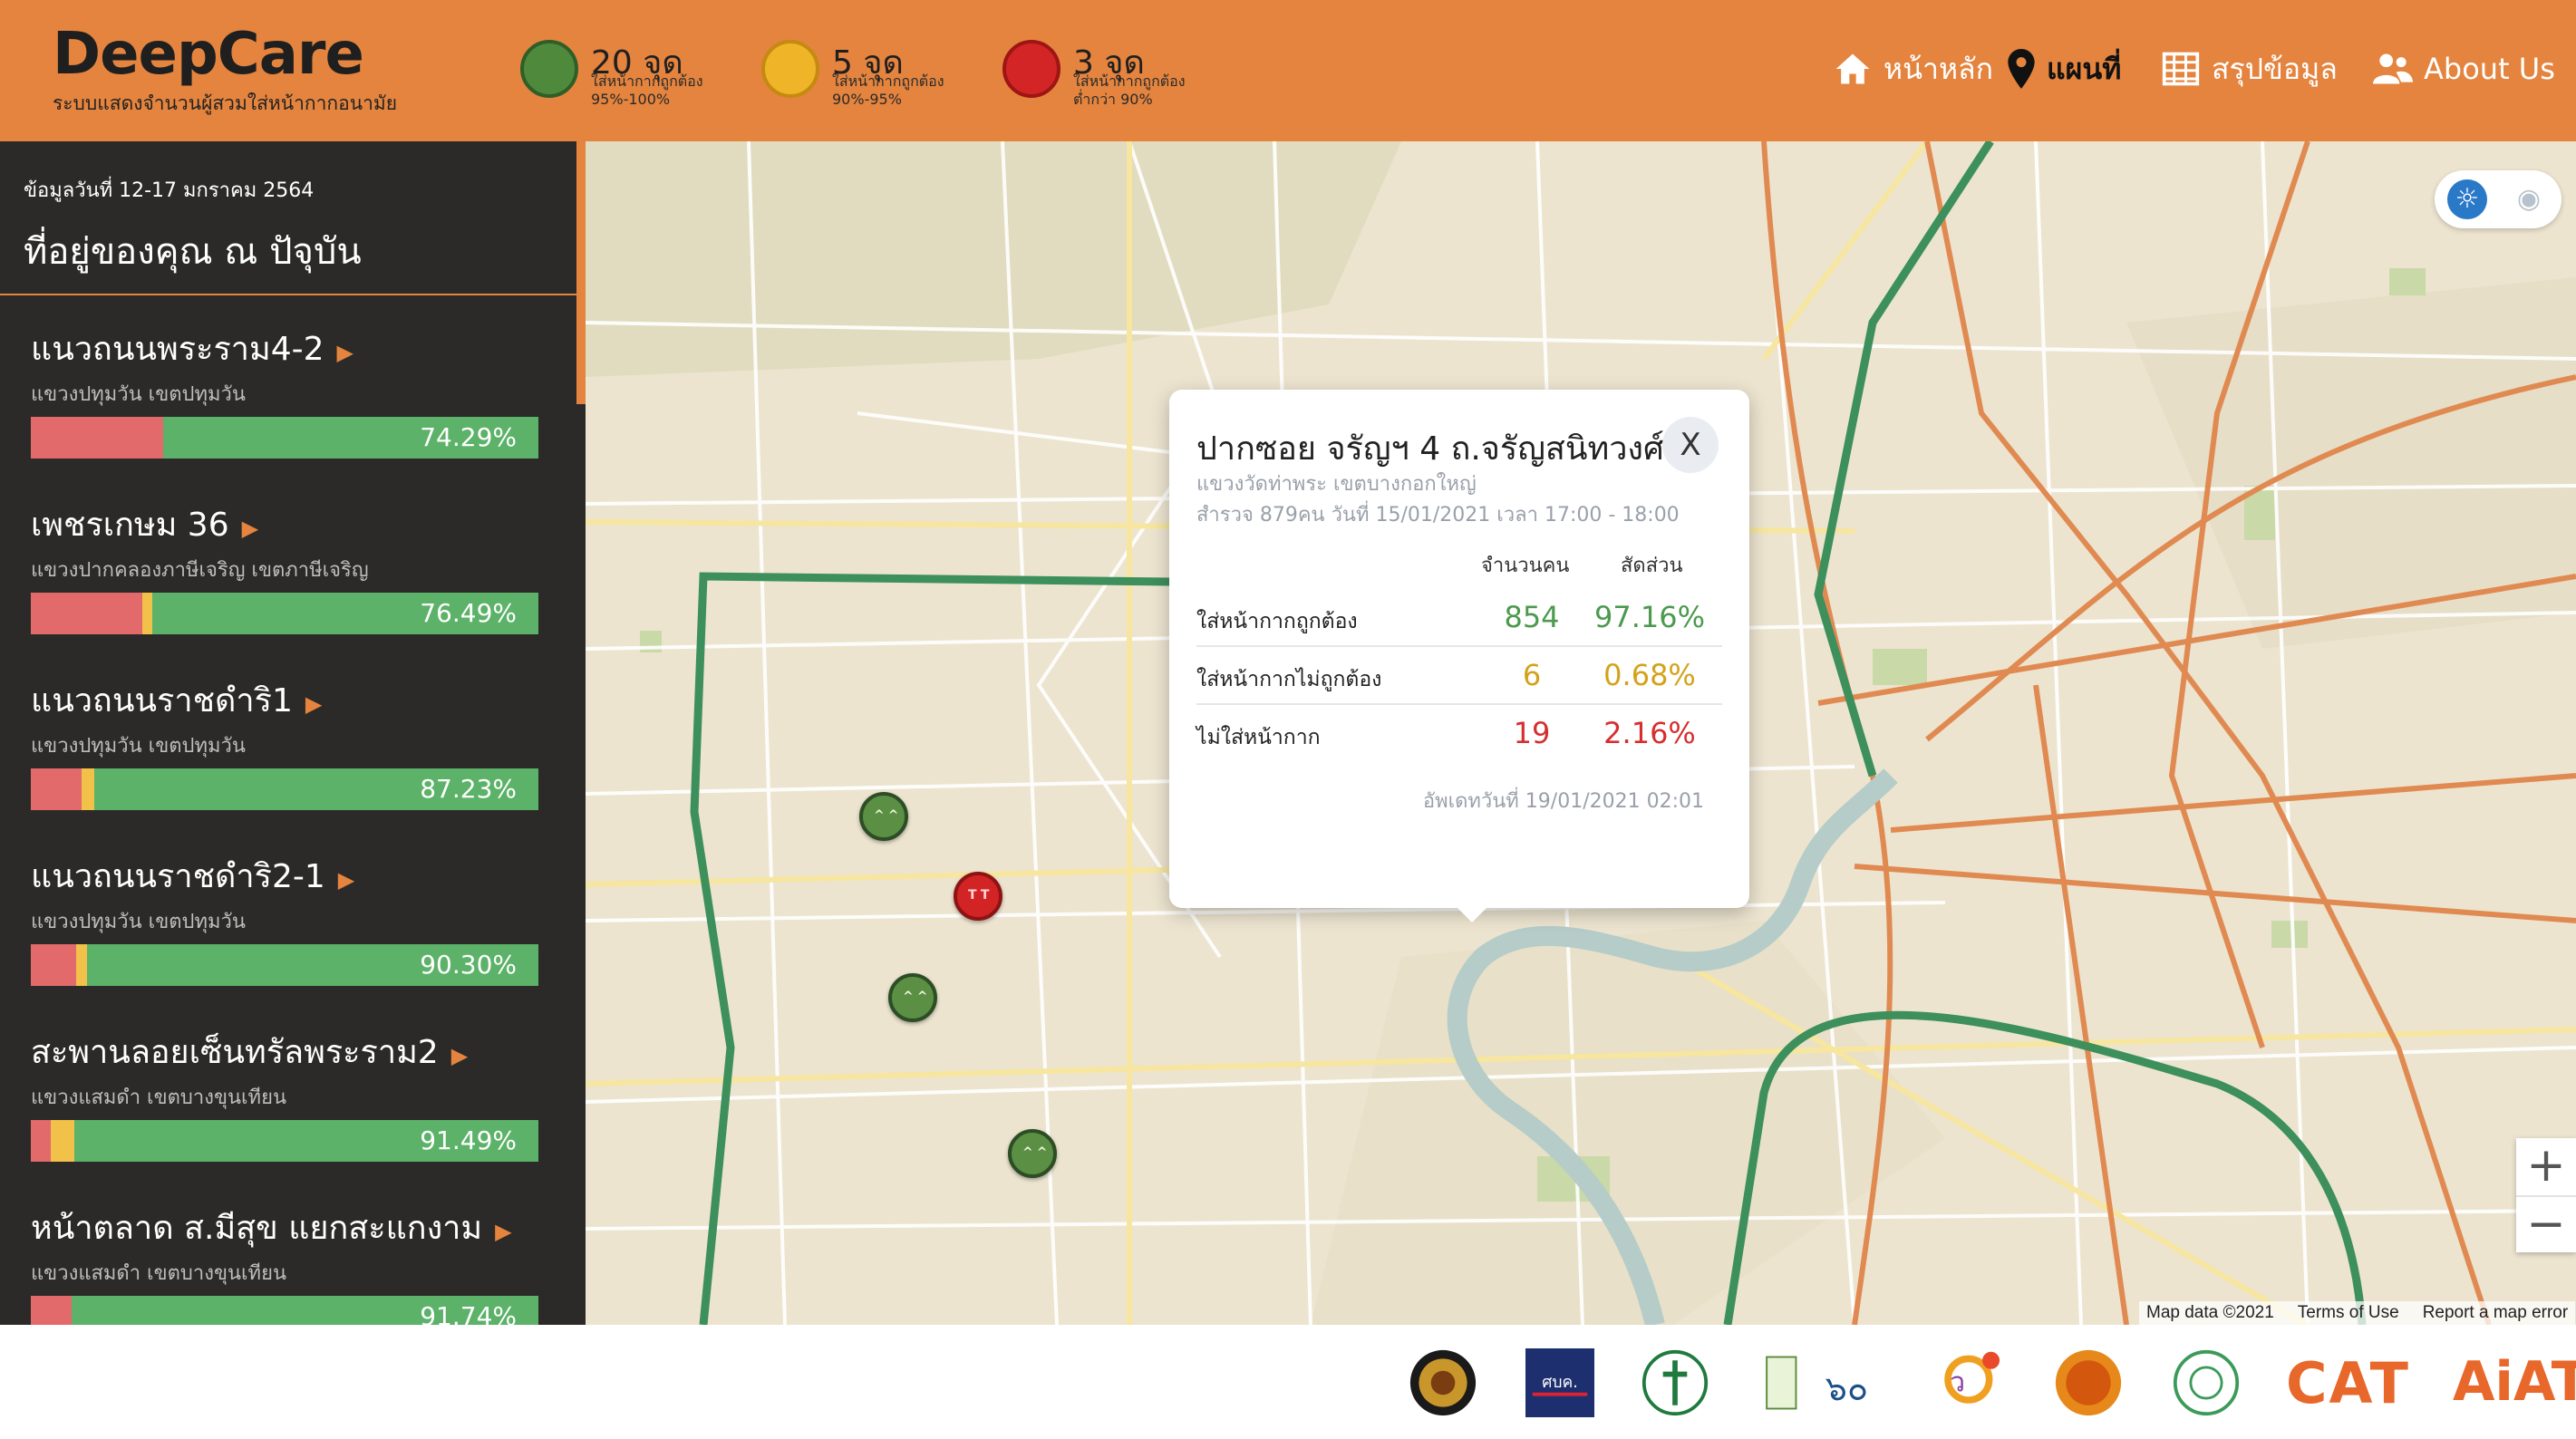 This screenshot has width=2576, height=1439. Describe the element at coordinates (1972, 1378) in the screenshot. I see `anniversary-logo: ว` at that location.